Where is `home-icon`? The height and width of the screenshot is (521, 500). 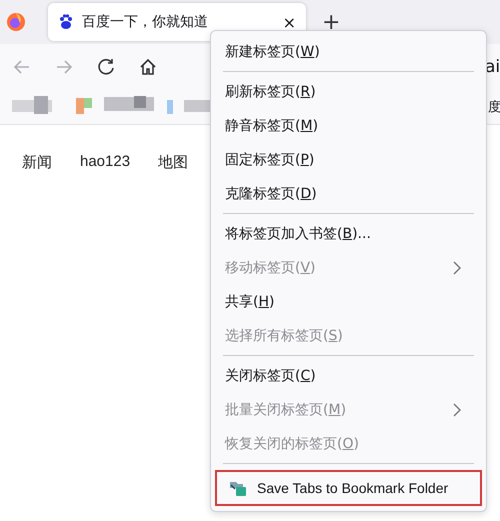 home-icon is located at coordinates (148, 67).